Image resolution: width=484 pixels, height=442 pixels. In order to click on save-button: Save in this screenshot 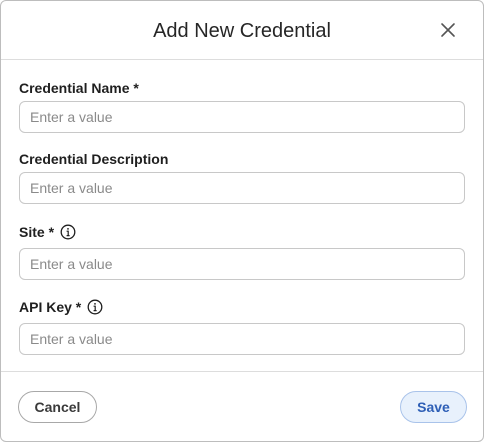, I will do `click(433, 407)`.